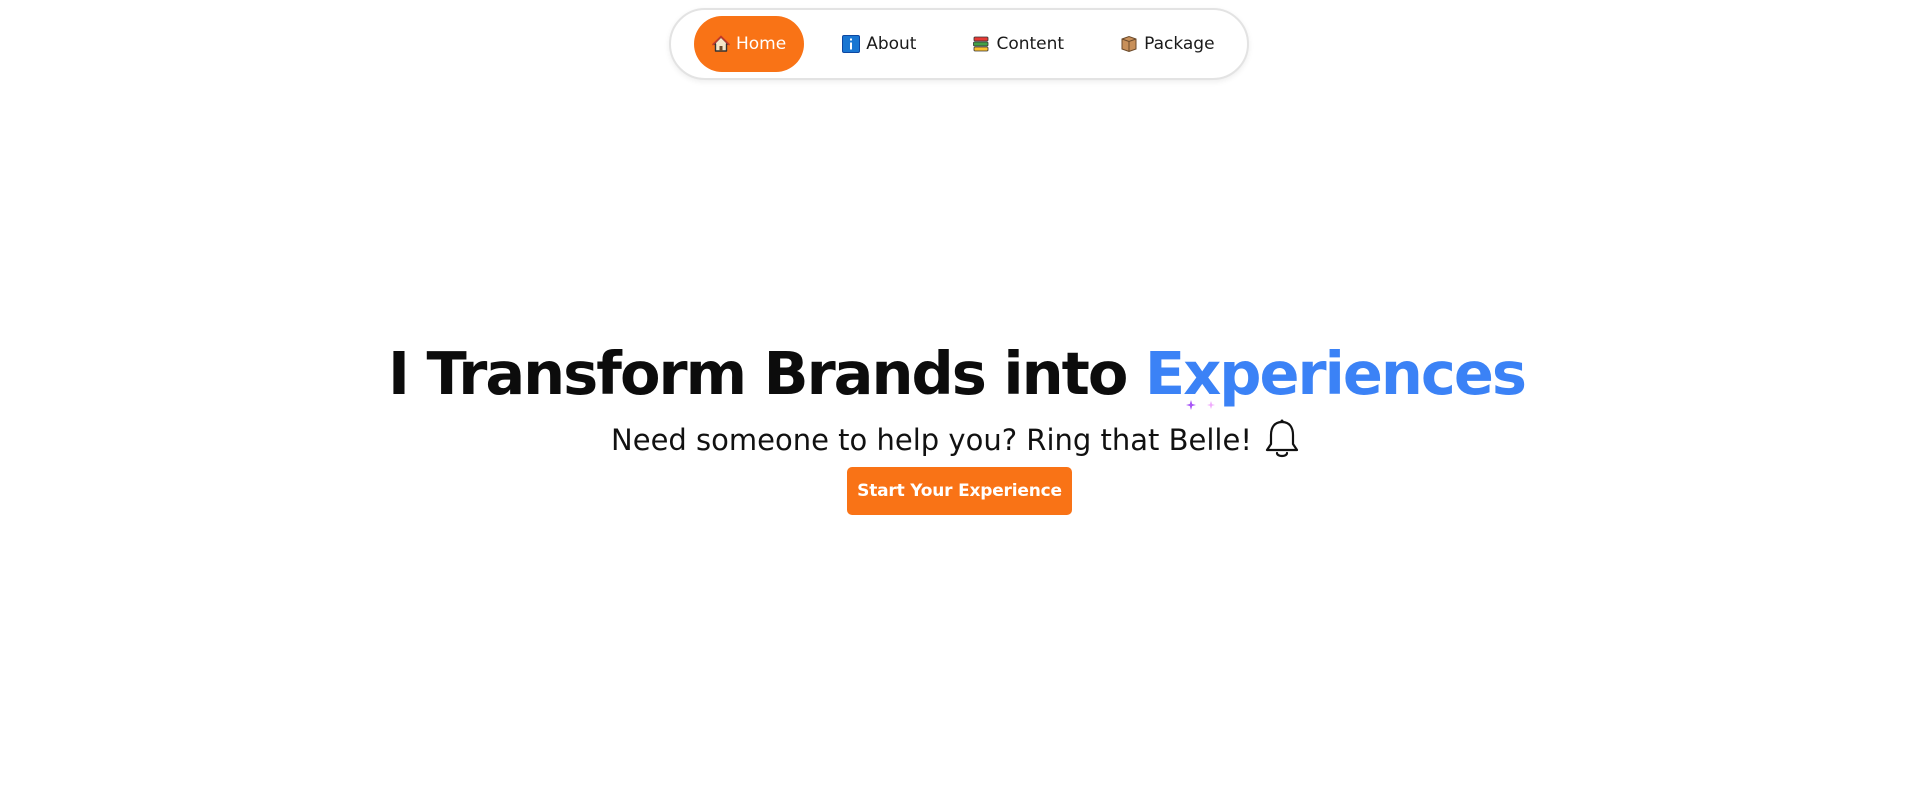 Image resolution: width=1913 pixels, height=803 pixels. I want to click on books-icon, so click(981, 44).